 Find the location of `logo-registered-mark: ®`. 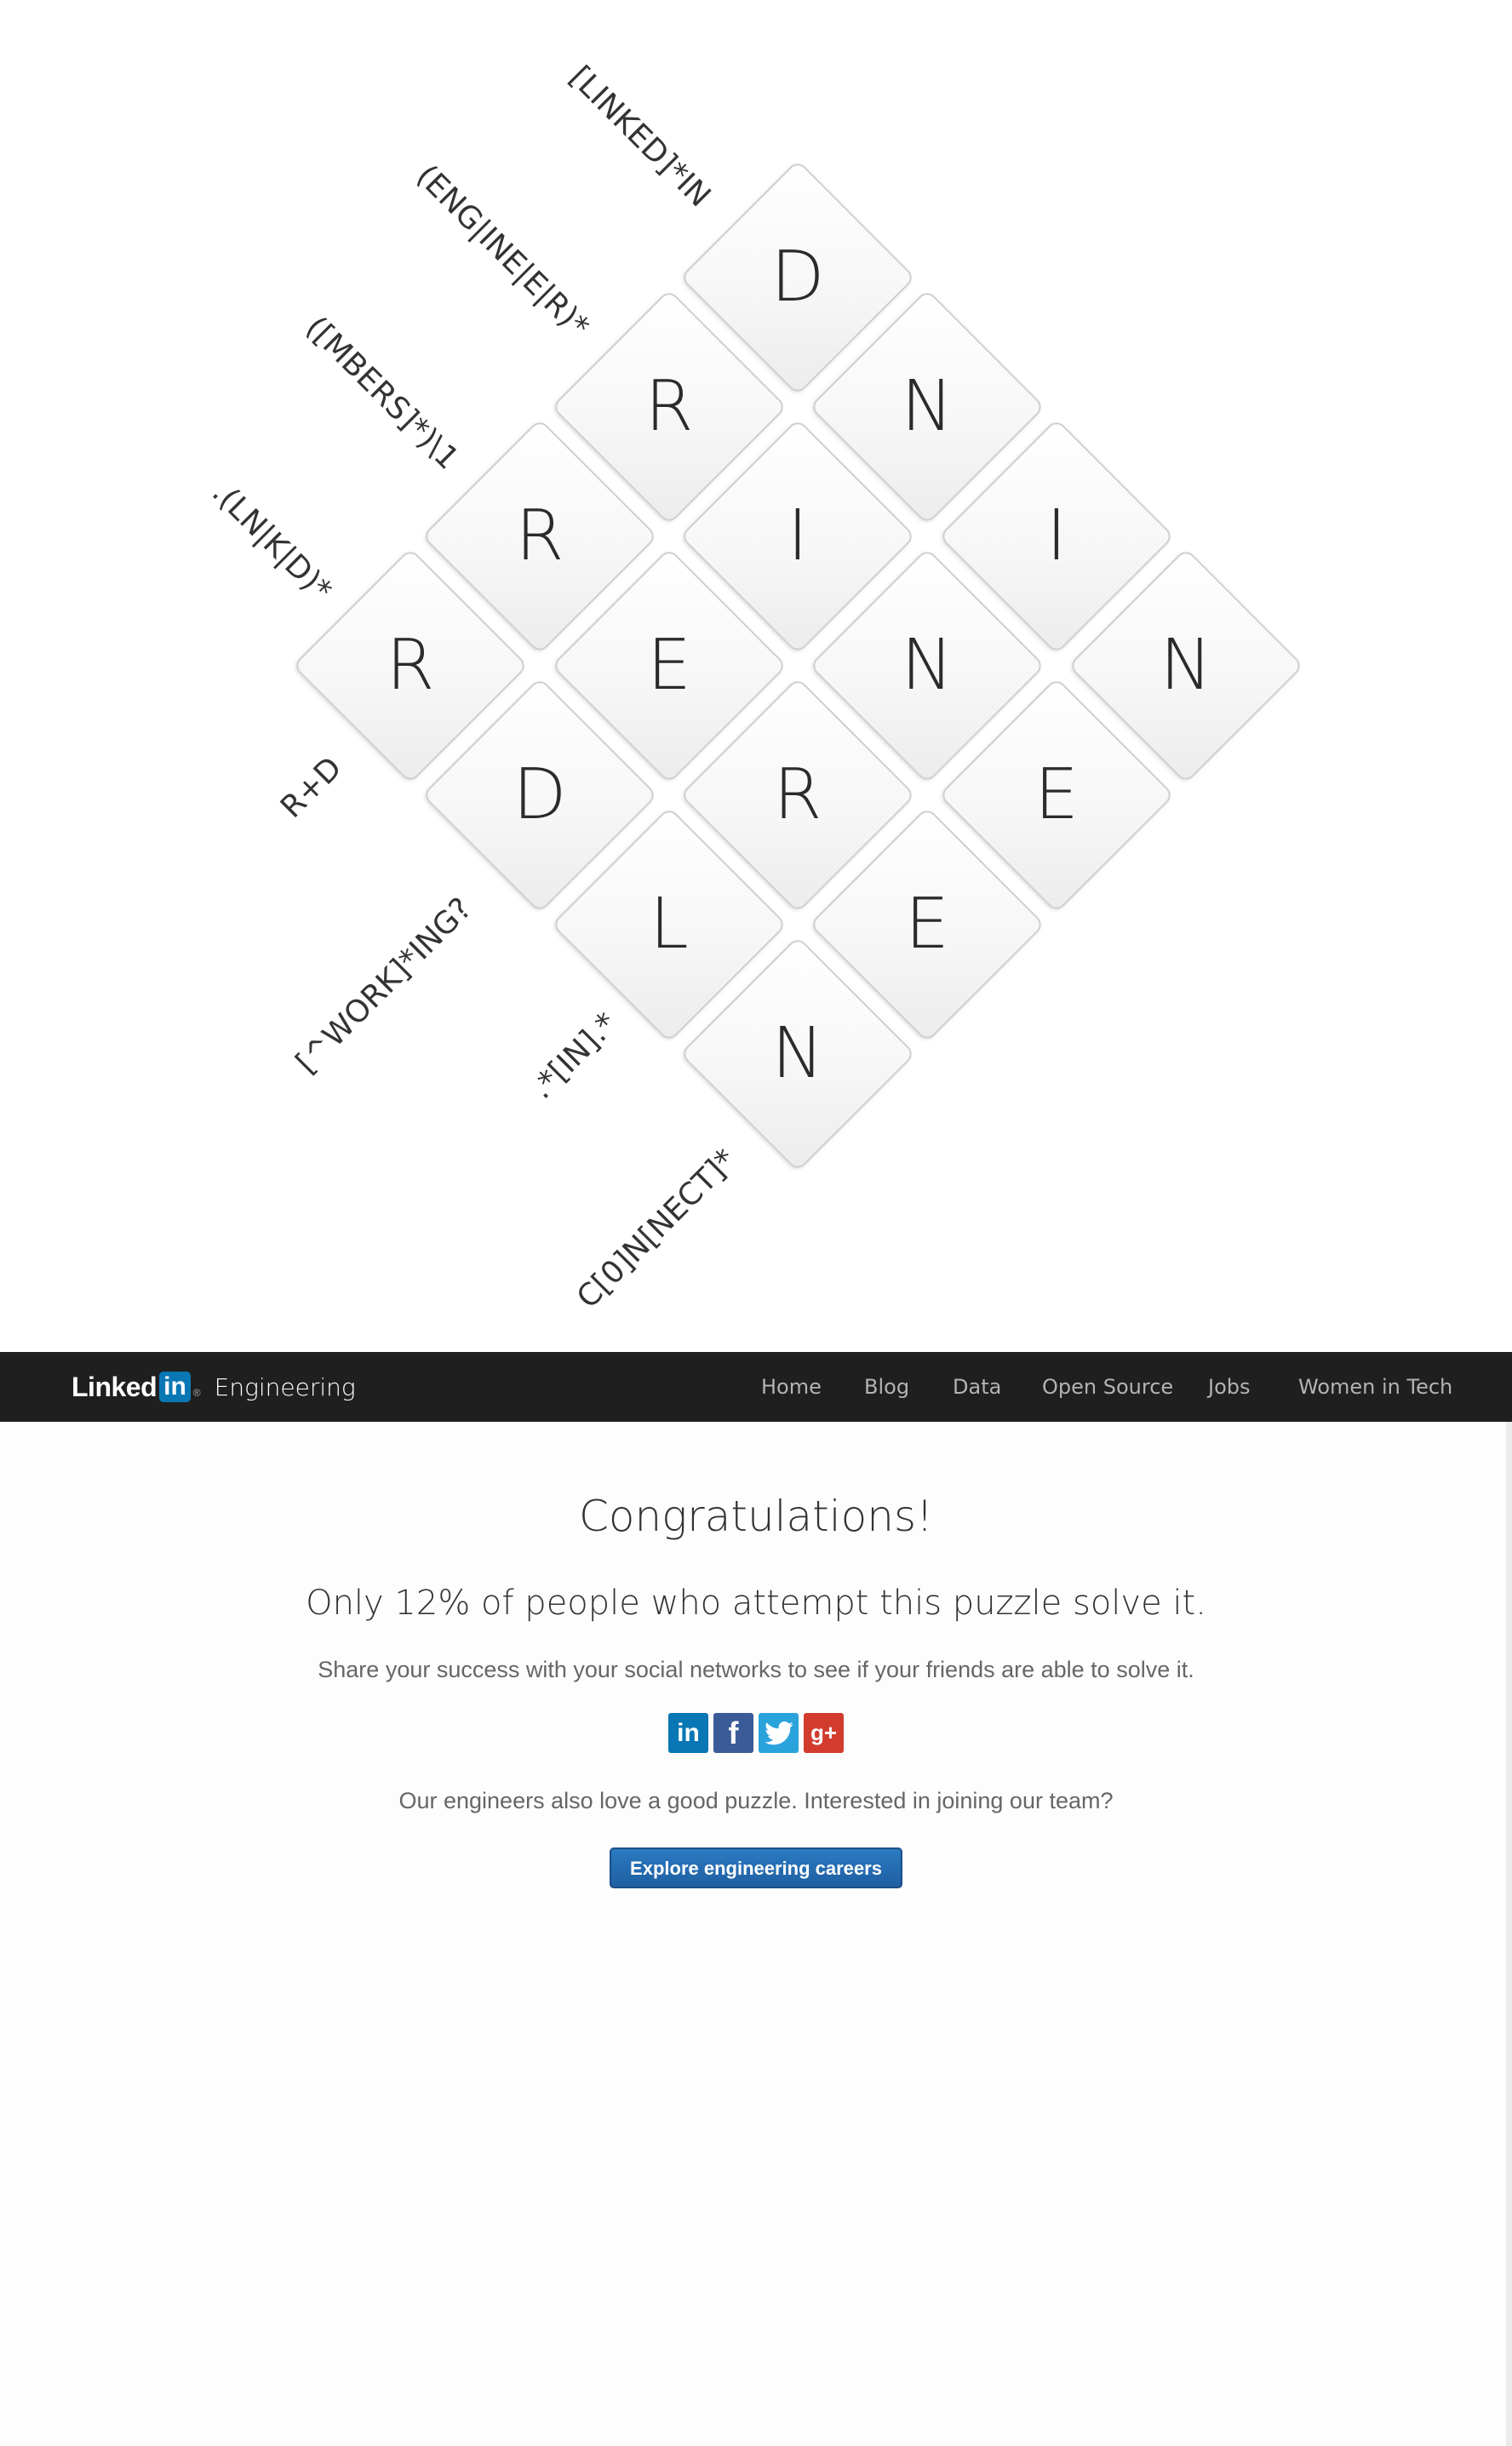

logo-registered-mark: ® is located at coordinates (196, 1393).